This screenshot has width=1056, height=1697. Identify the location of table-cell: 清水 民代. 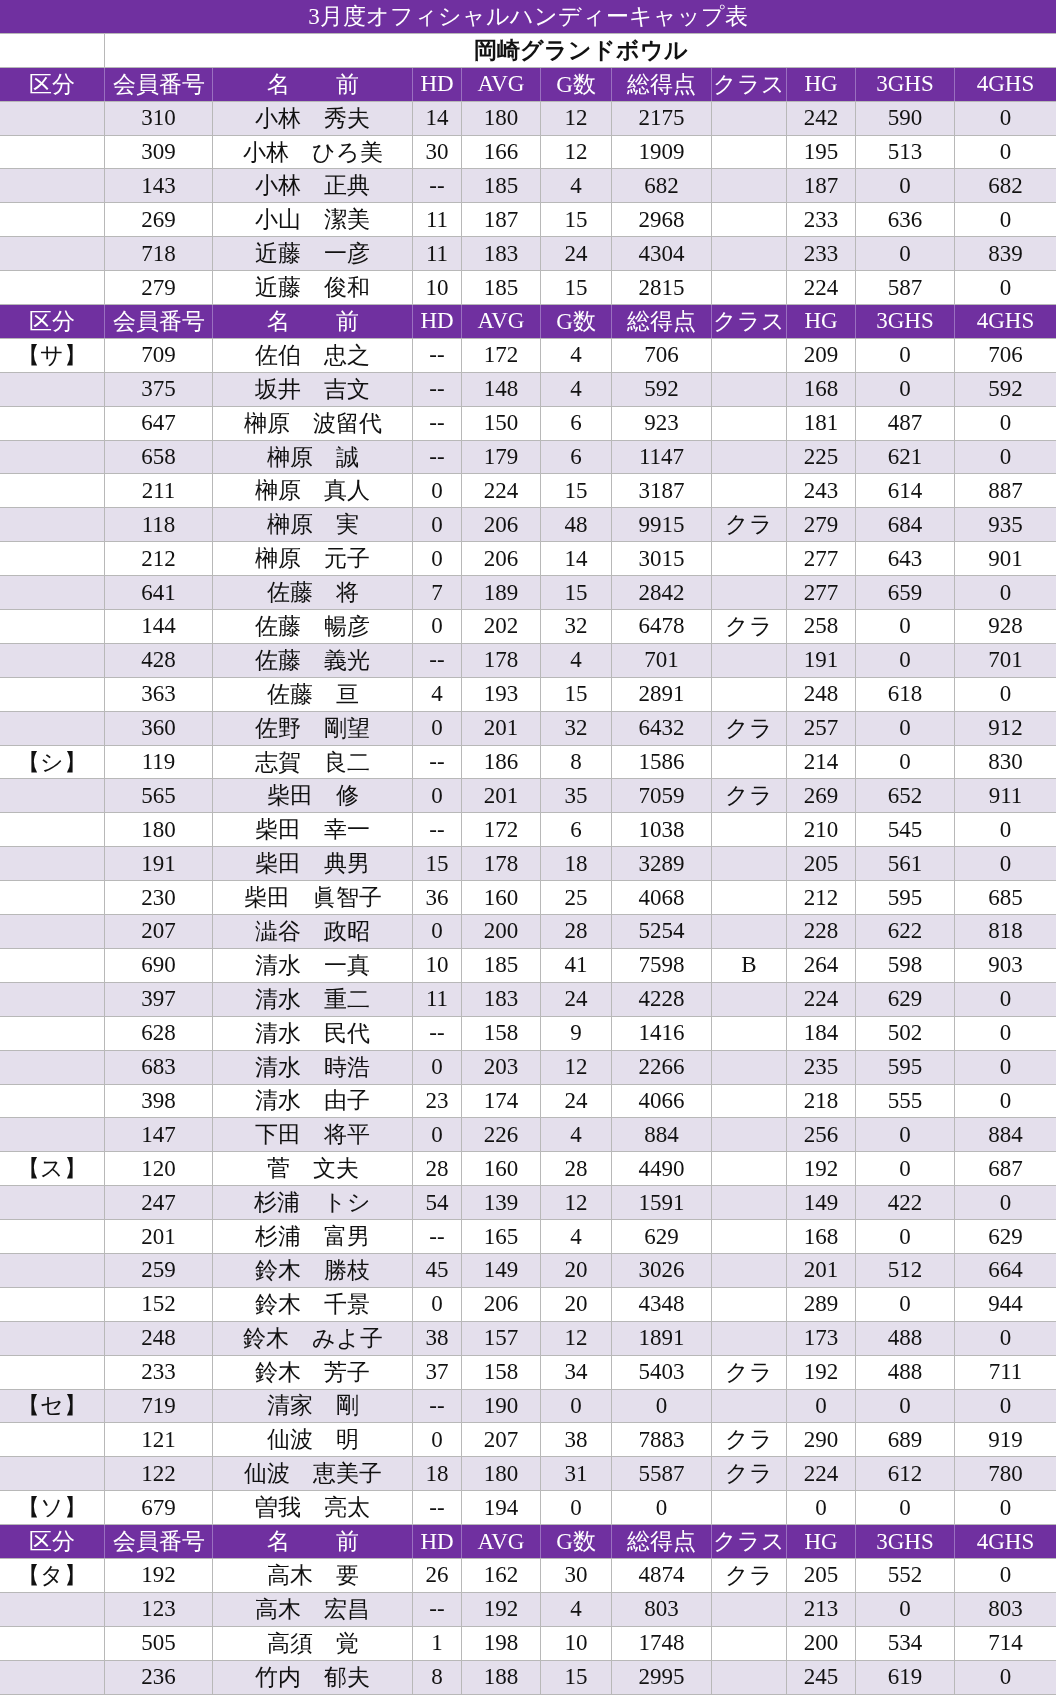
(313, 1033).